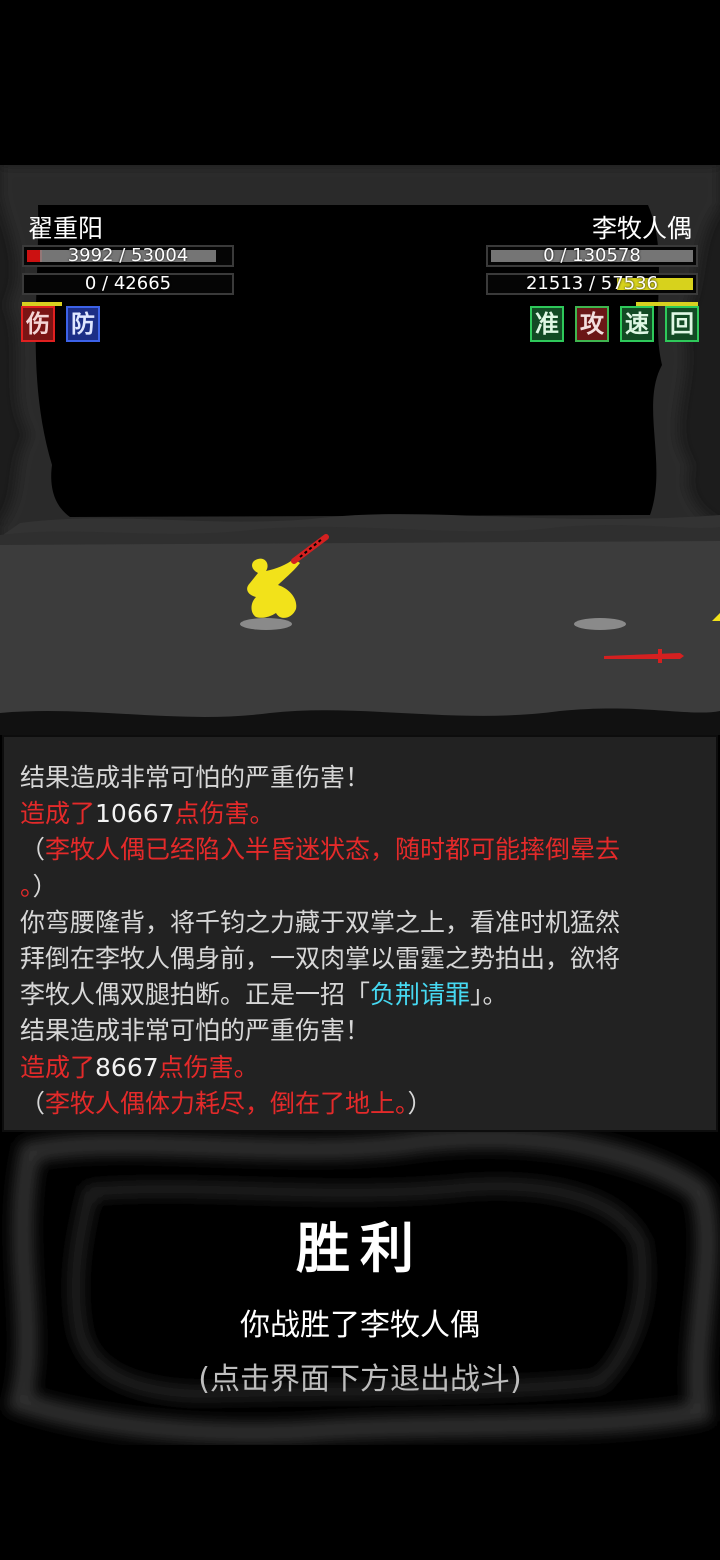 The image size is (720, 1560). What do you see at coordinates (360, 1248) in the screenshot?
I see `victory-title: 胜利` at bounding box center [360, 1248].